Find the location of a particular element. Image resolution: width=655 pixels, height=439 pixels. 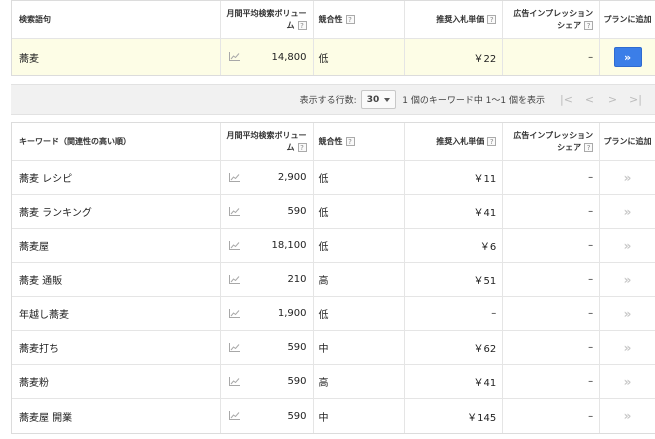

keyword-cell: 蕎麦粉 is located at coordinates (116, 381).